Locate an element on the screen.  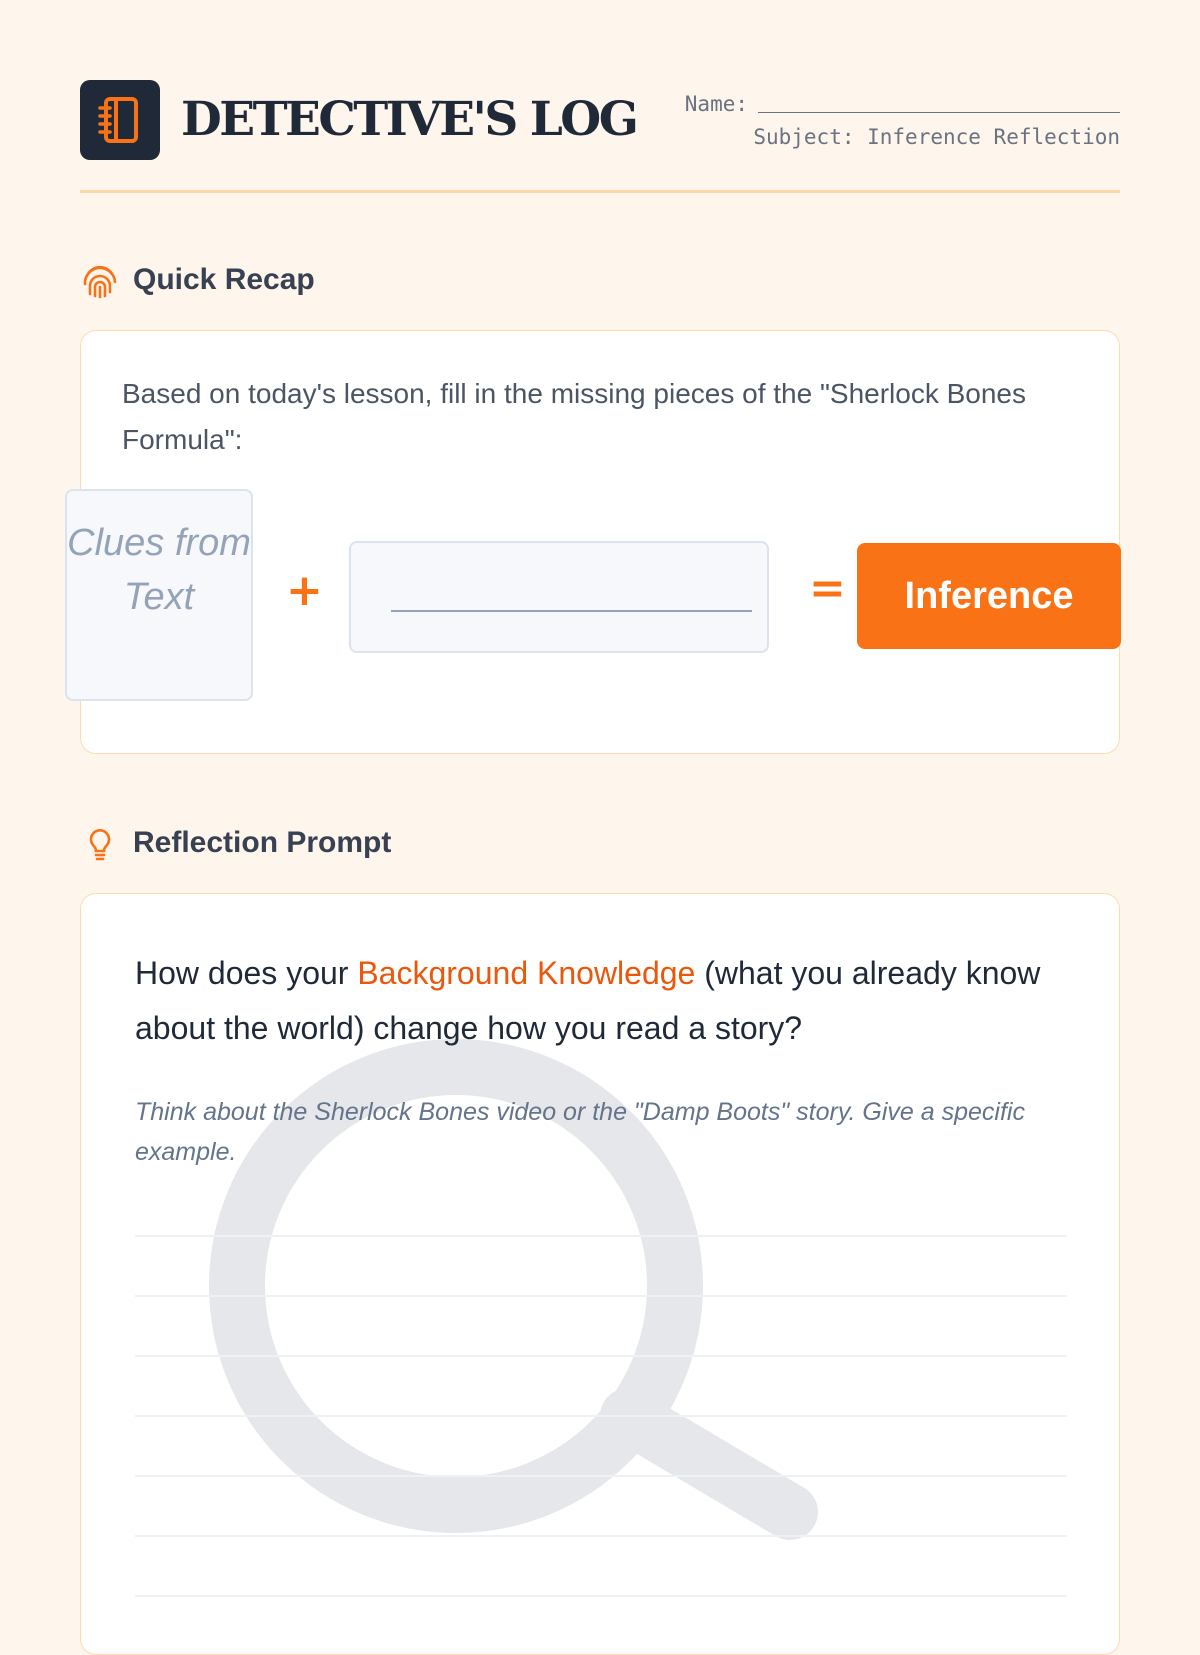
blank-line is located at coordinates (571, 611).